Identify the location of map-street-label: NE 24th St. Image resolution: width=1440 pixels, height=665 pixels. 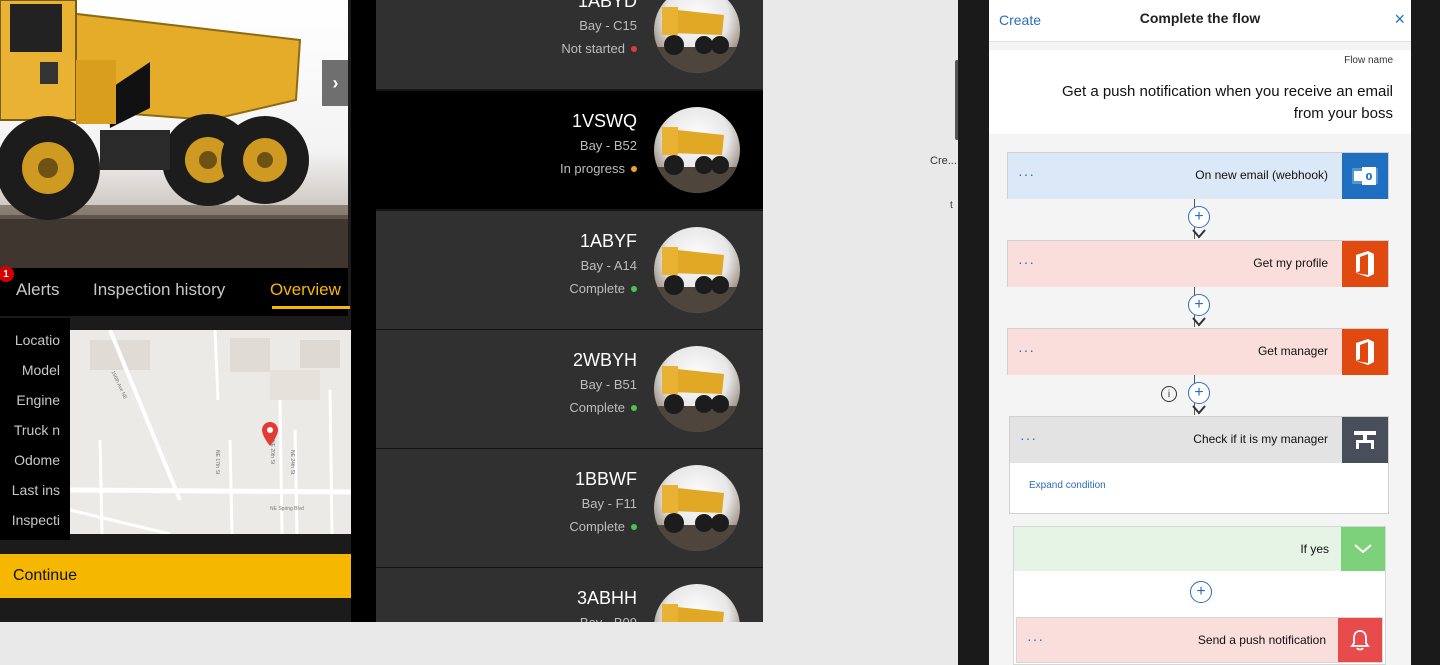
(292, 462).